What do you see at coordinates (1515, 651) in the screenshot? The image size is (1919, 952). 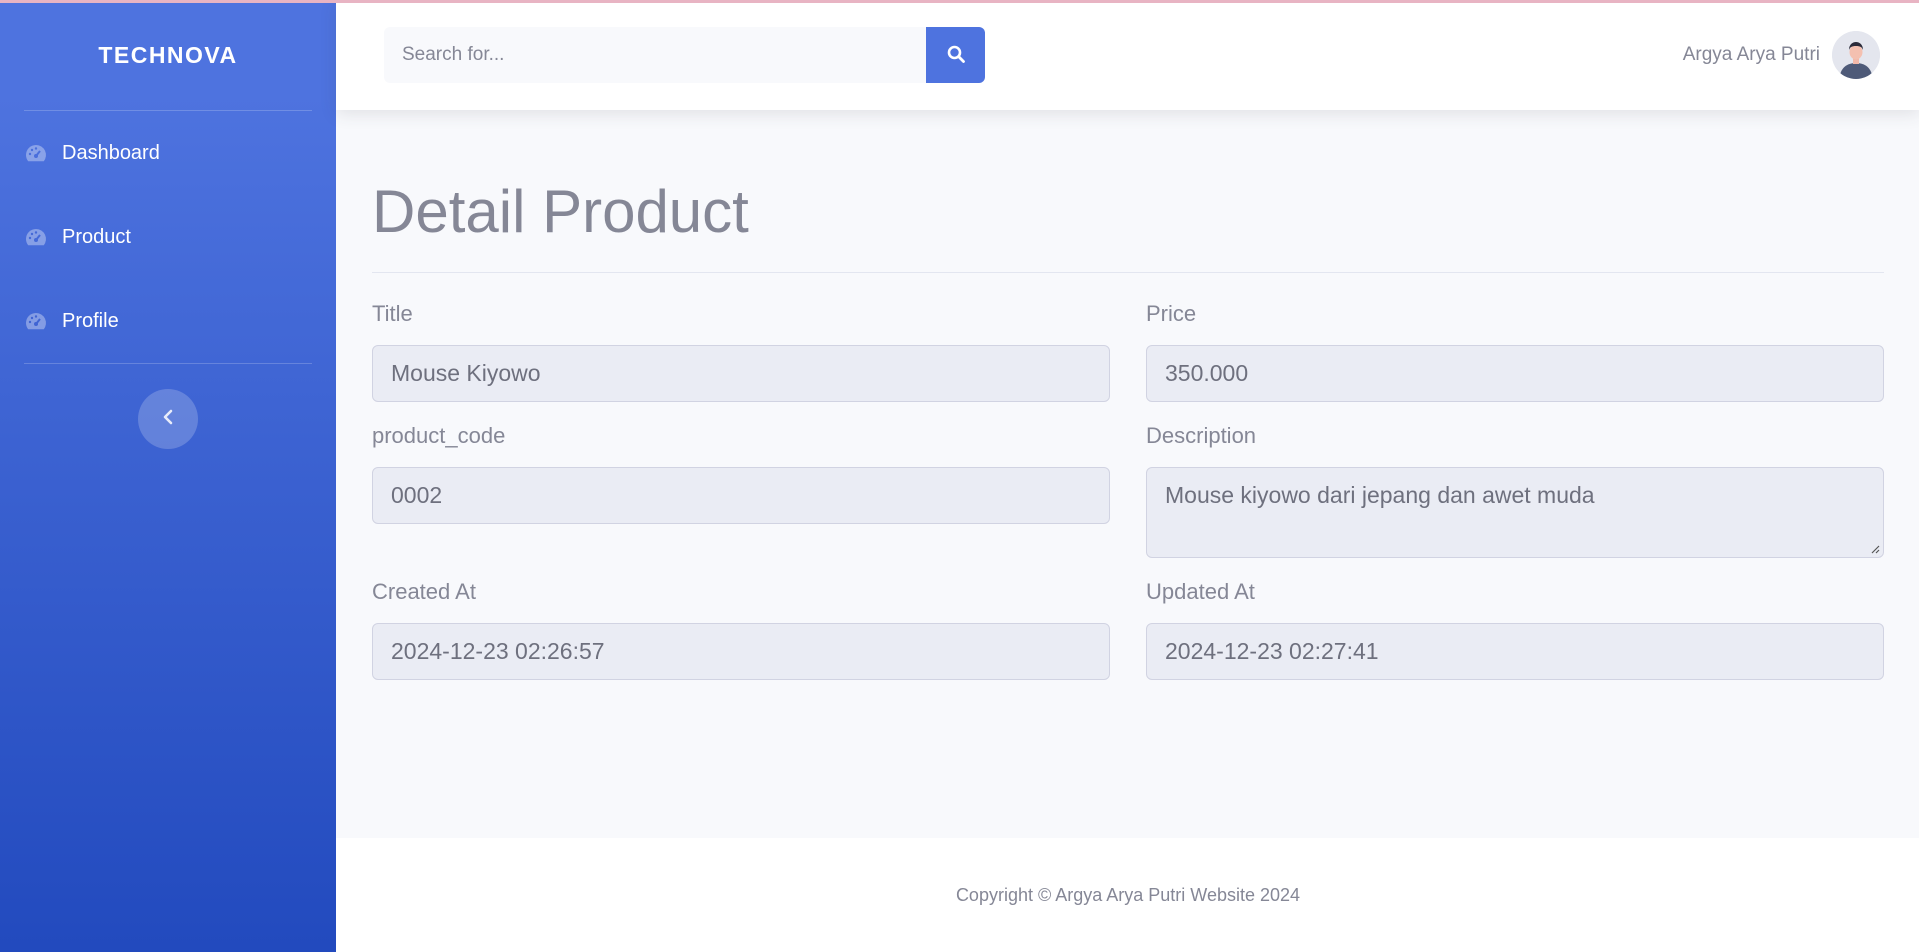 I see `updated-at-field: 2024-12-23 02:27:41` at bounding box center [1515, 651].